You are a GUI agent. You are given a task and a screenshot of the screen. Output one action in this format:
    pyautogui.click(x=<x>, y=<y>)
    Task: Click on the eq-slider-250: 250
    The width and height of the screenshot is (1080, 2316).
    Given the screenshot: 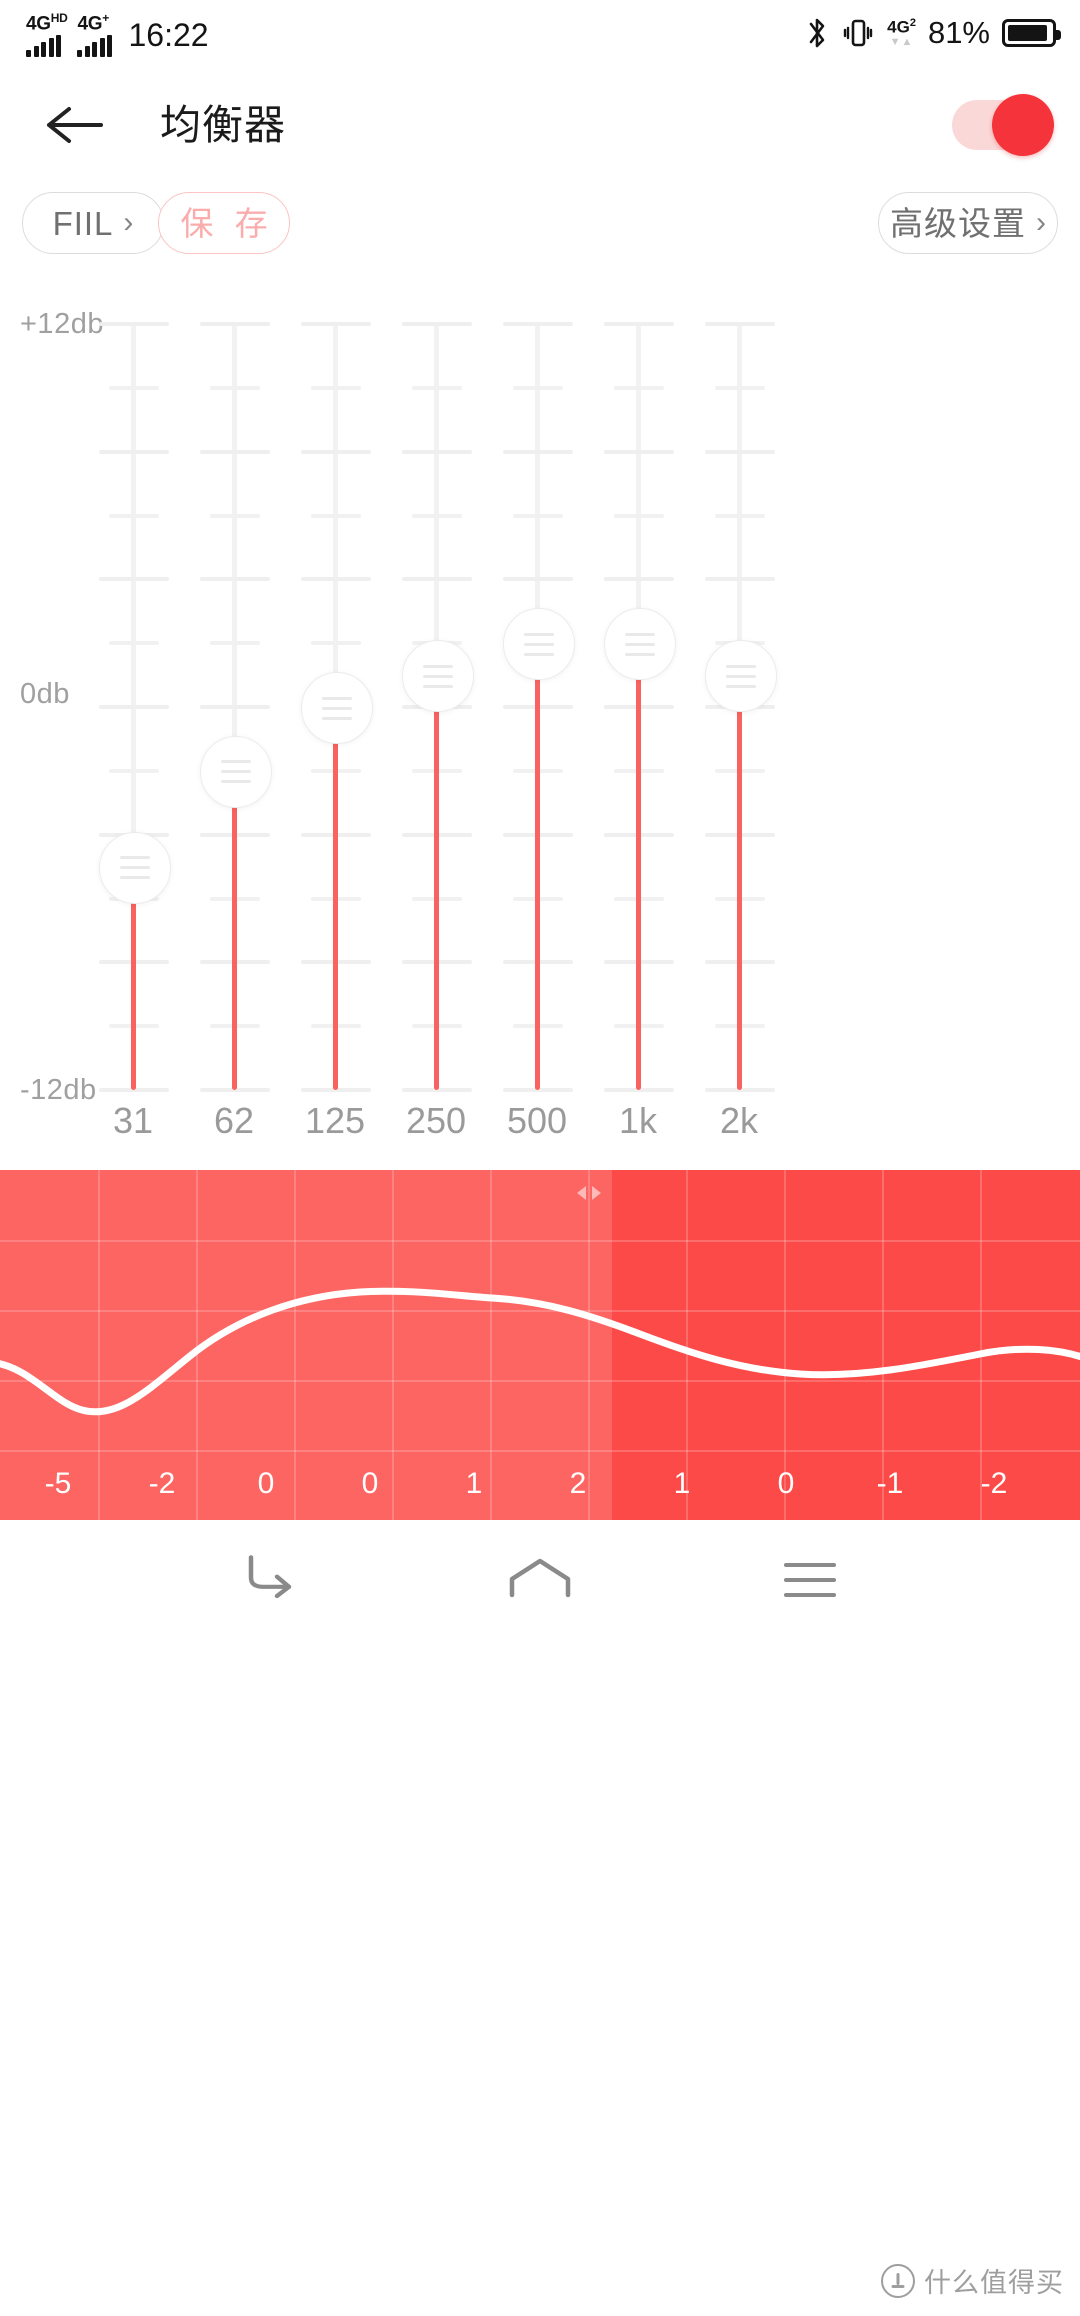 What is the action you would take?
    pyautogui.click(x=436, y=735)
    